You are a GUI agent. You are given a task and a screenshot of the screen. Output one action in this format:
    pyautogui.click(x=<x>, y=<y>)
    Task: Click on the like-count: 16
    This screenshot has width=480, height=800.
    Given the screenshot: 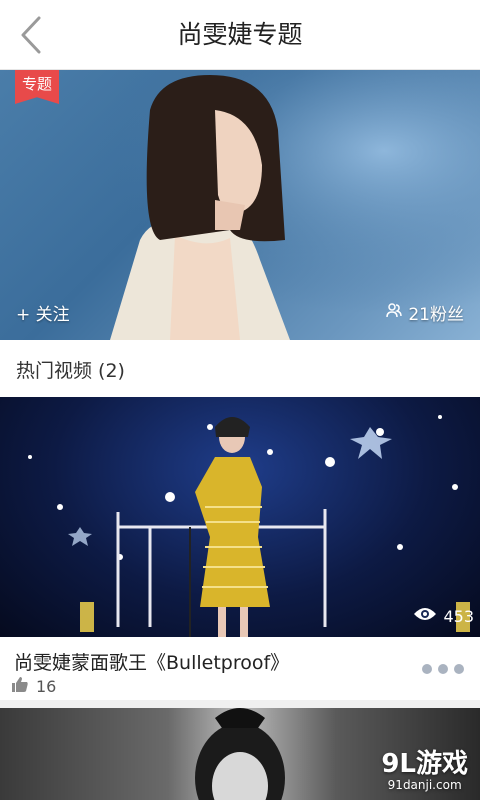 What is the action you would take?
    pyautogui.click(x=34, y=686)
    